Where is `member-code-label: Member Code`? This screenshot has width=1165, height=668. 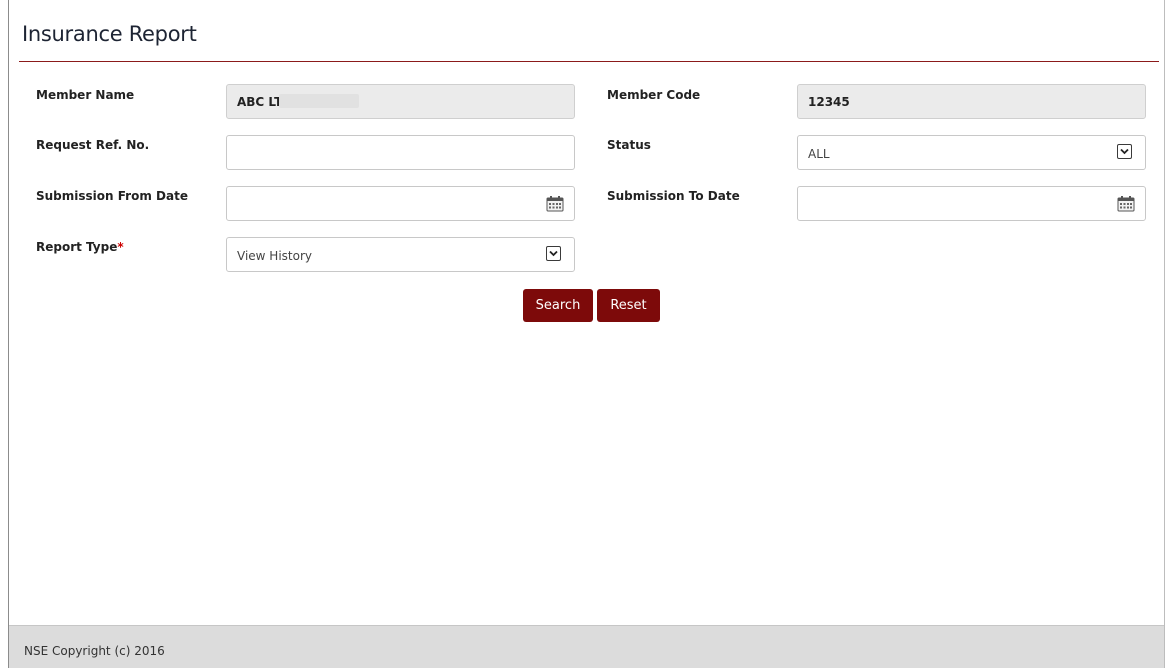 member-code-label: Member Code is located at coordinates (654, 95).